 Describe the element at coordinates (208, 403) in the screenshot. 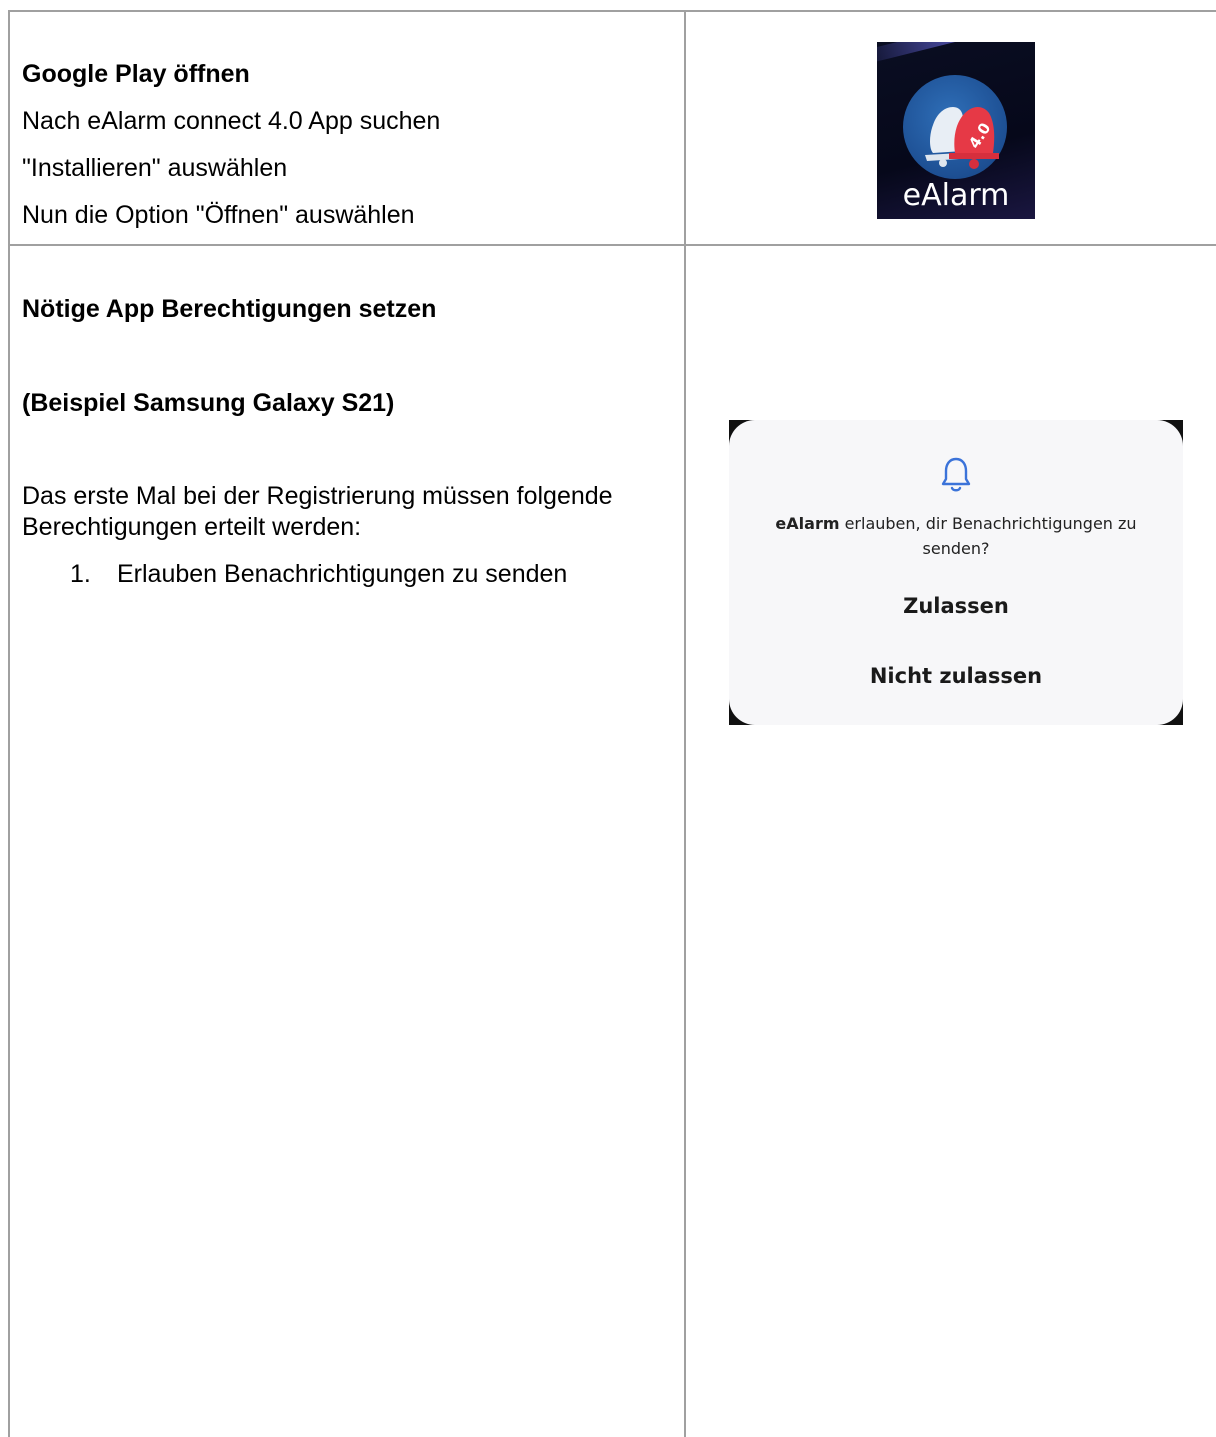

I see `step-subtitle-device: (Beispiel Samsung Galaxy S21)` at that location.